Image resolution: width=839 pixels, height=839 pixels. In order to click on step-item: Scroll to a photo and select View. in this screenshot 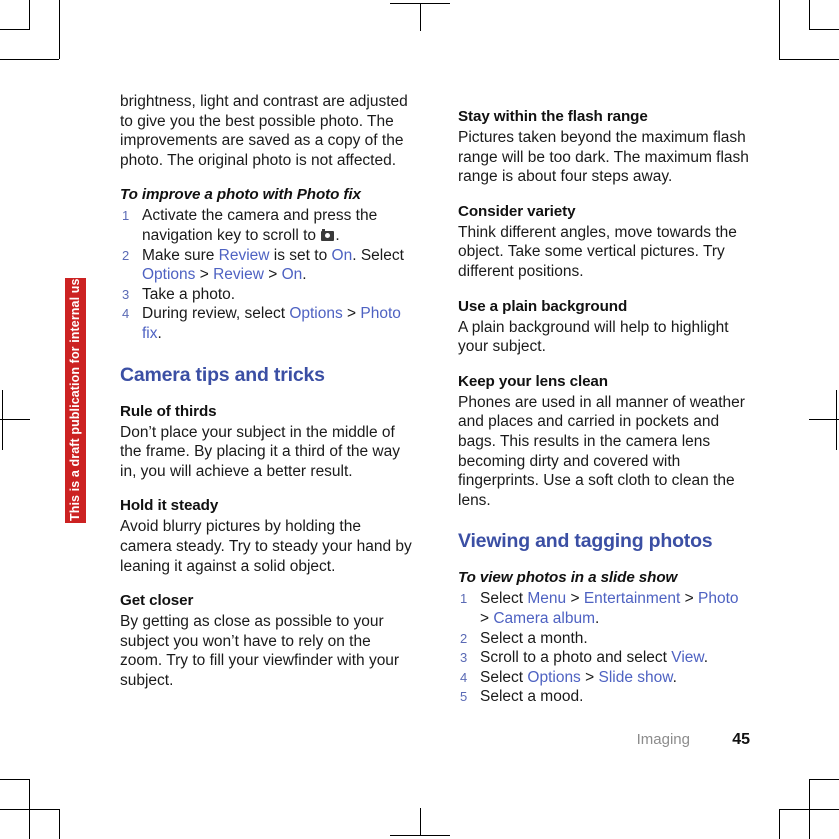, I will do `click(604, 658)`.